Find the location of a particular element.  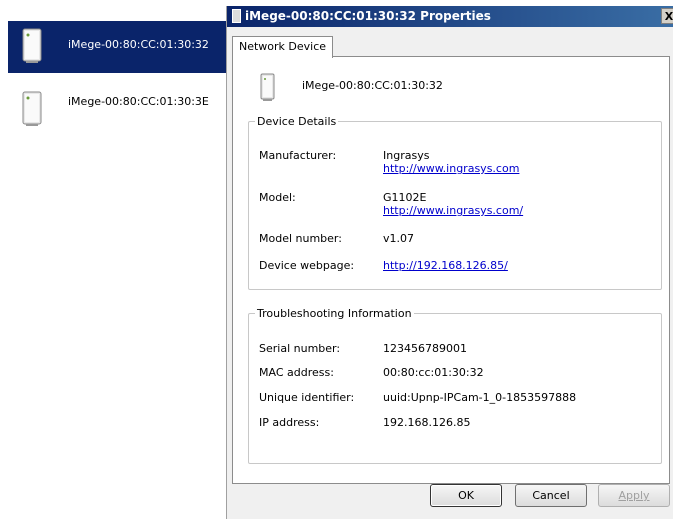

uid-value: uuid:Upnp-IPCam-1_0-1853597888 is located at coordinates (480, 397).